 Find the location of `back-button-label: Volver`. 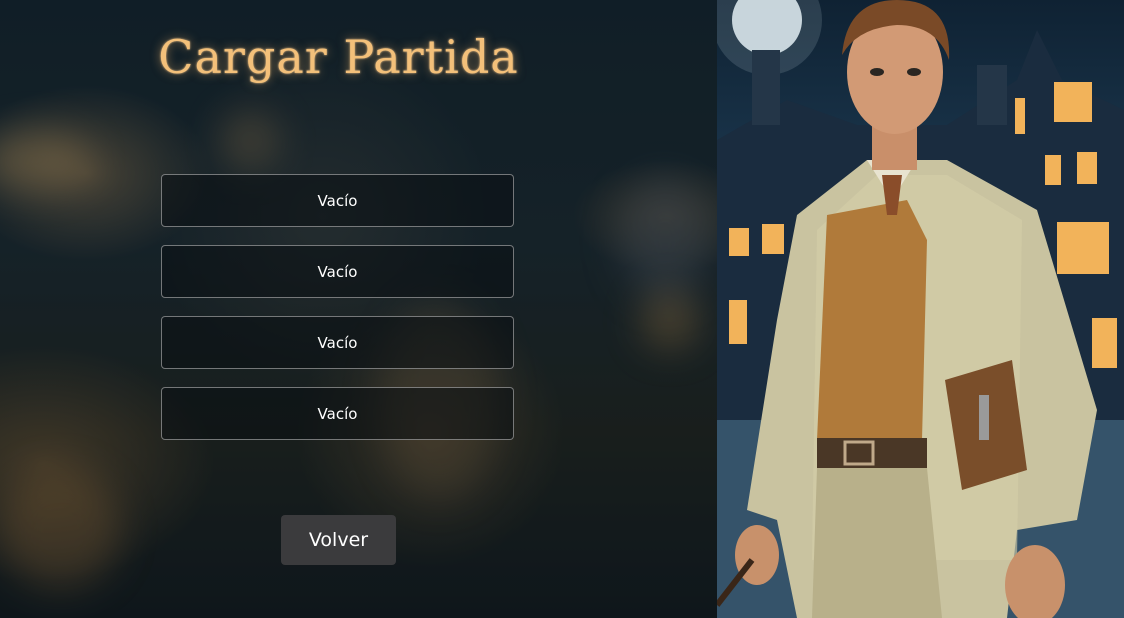

back-button-label: Volver is located at coordinates (338, 540).